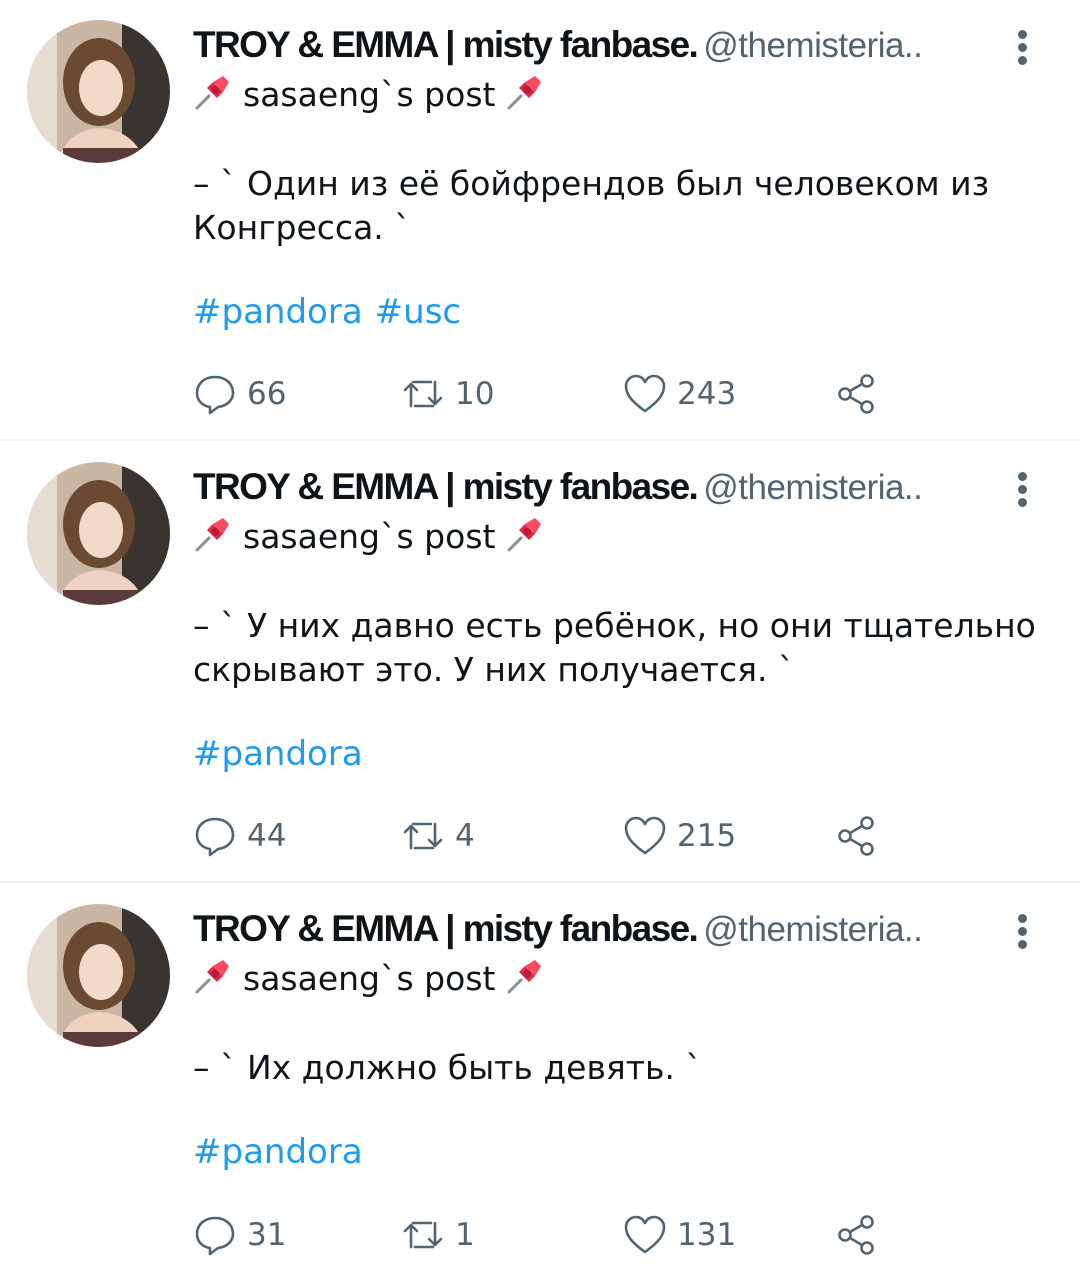  I want to click on like-count: 243, so click(707, 394).